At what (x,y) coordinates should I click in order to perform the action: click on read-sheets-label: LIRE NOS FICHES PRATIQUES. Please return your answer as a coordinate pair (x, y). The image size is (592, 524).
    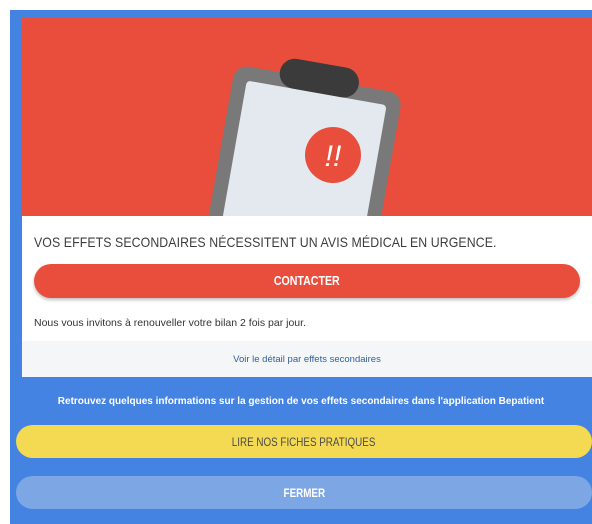
    Looking at the image, I should click on (304, 441).